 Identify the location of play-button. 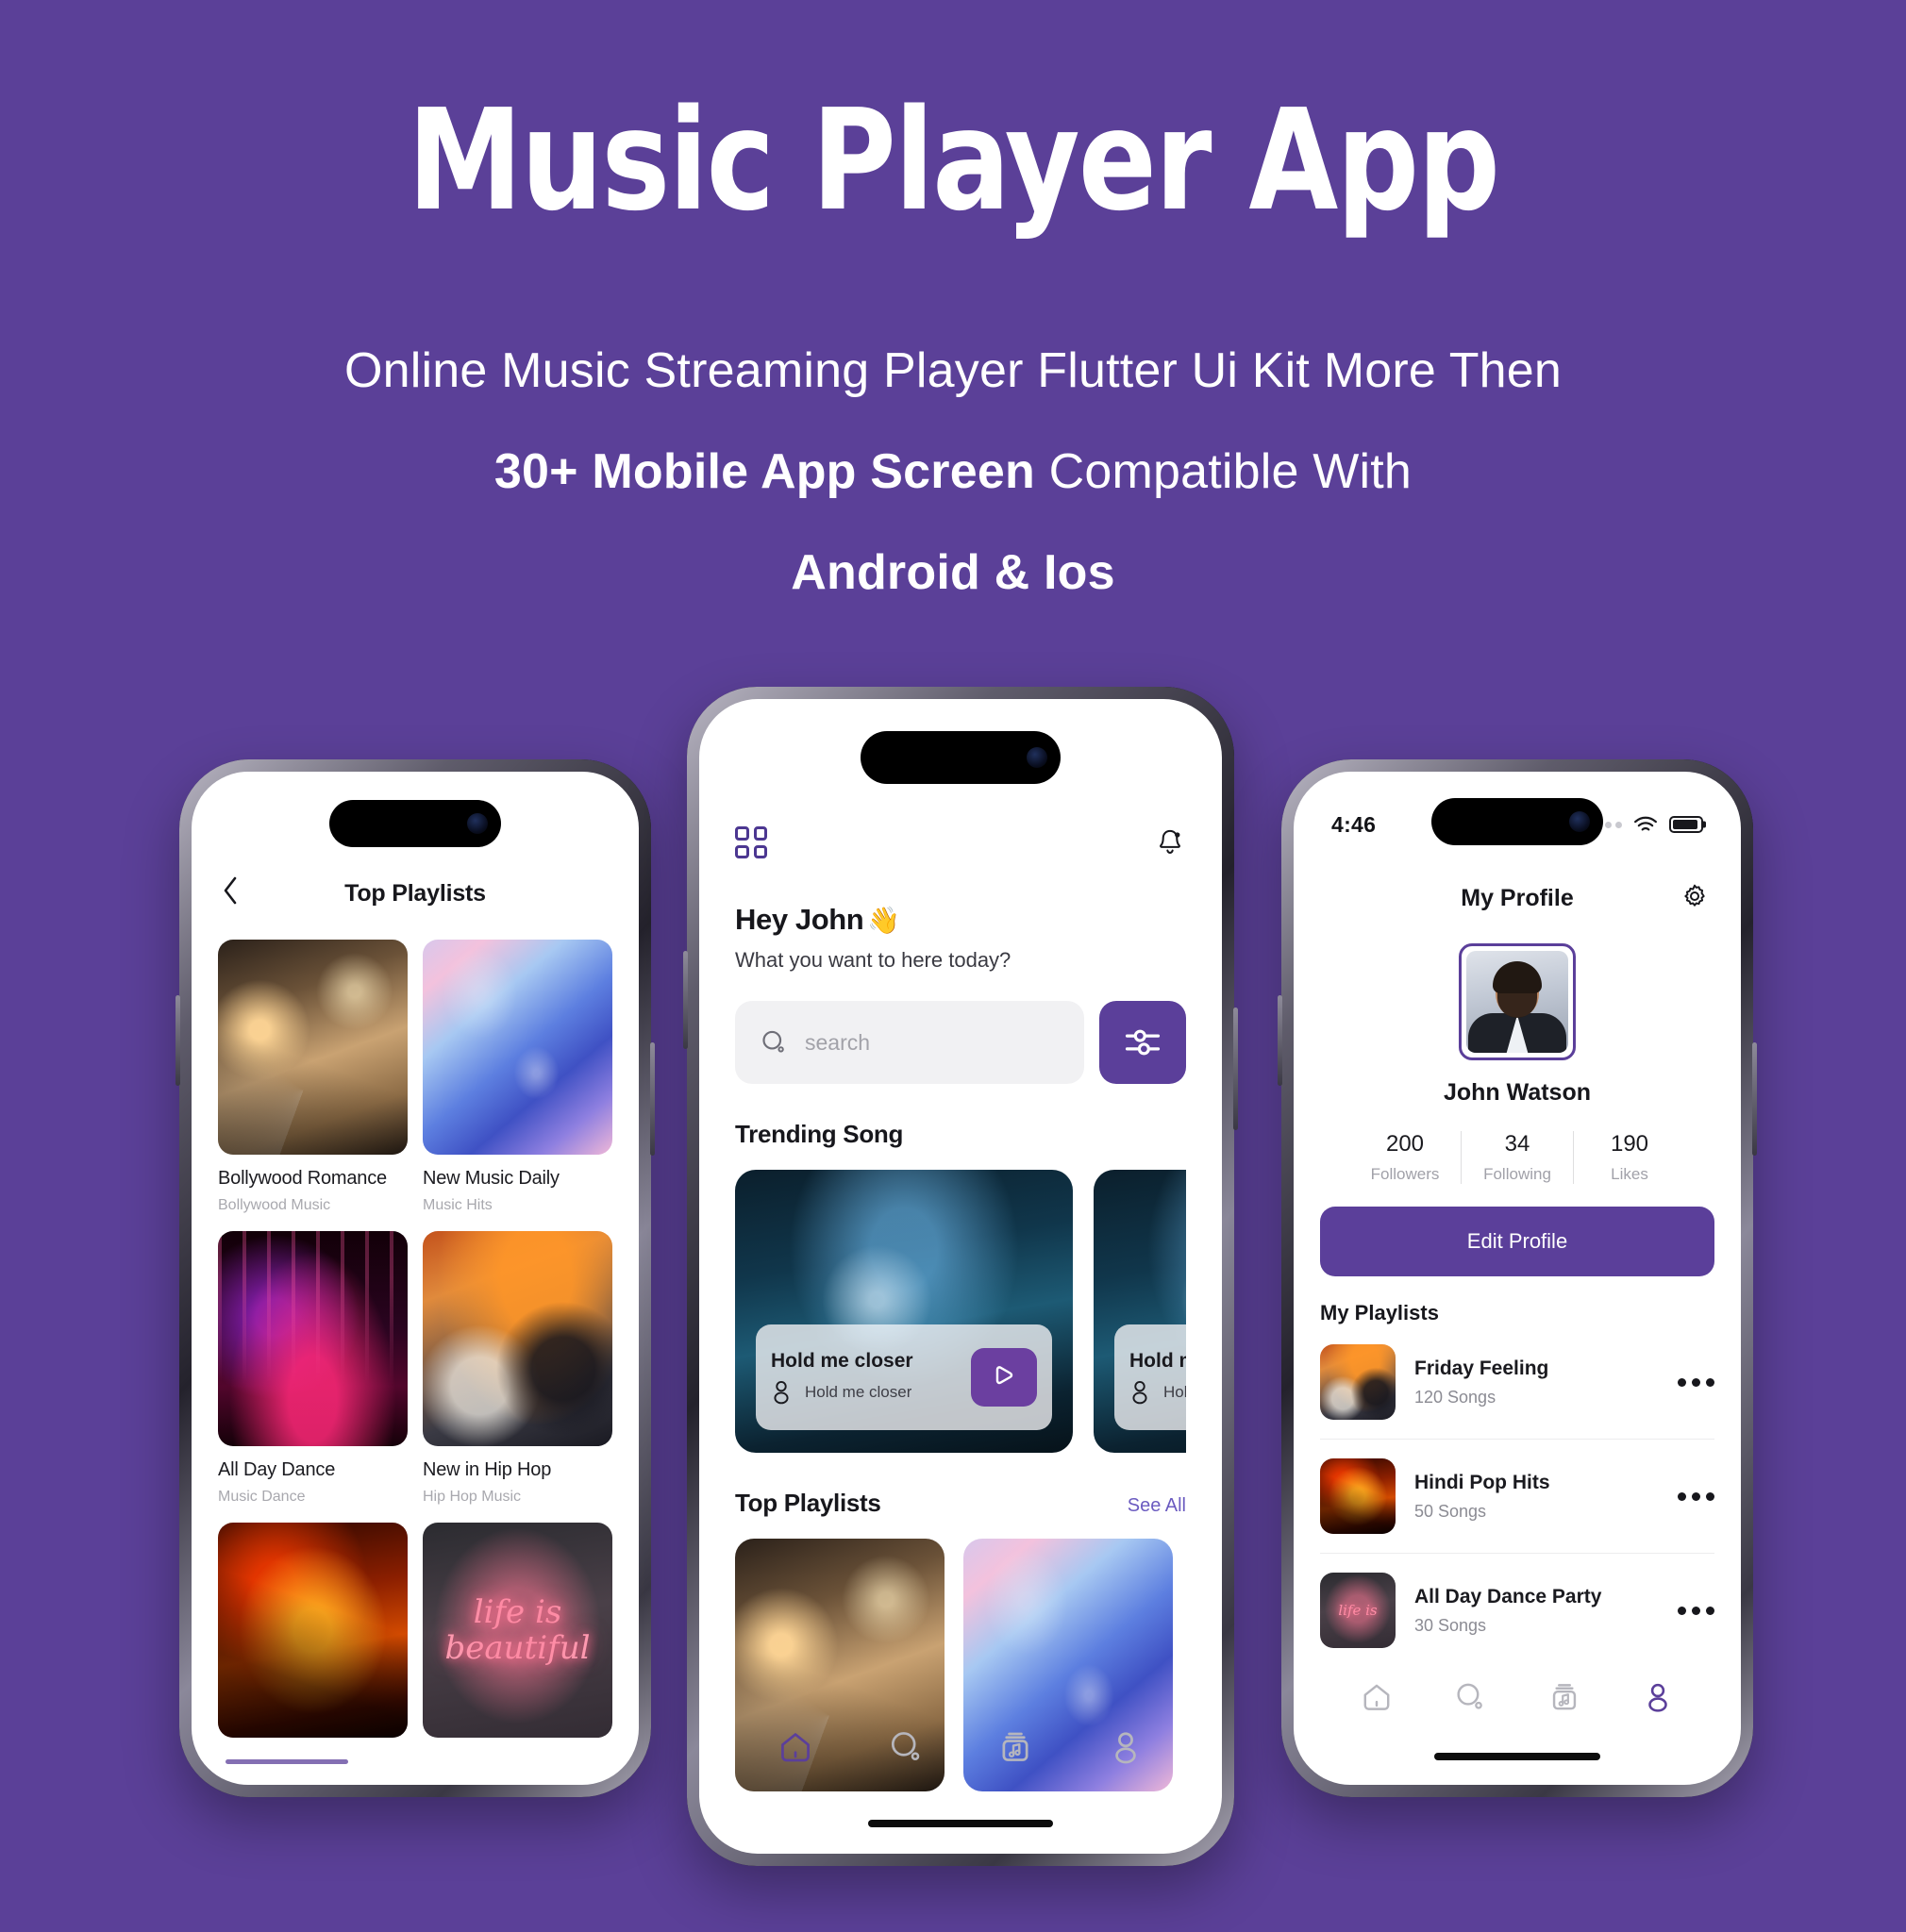
(1004, 1378).